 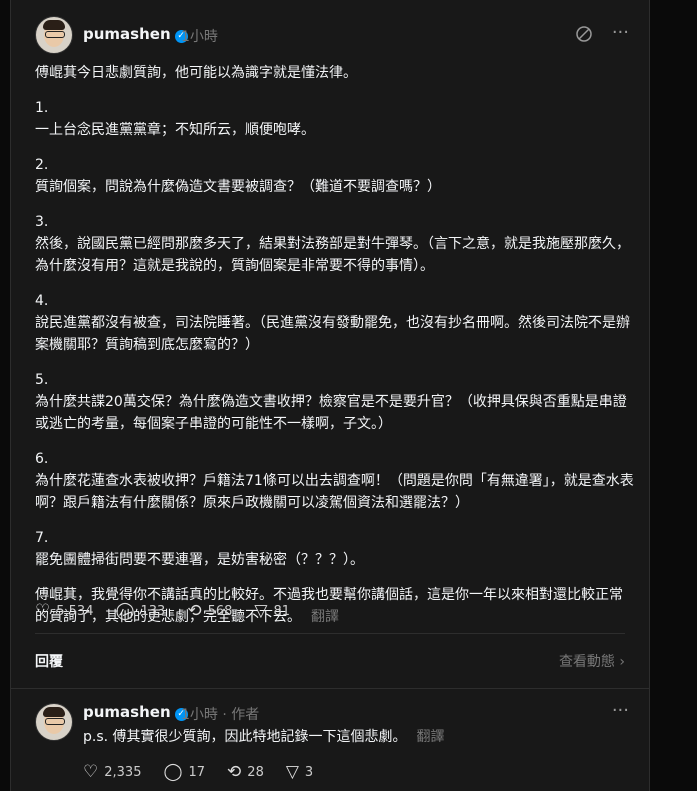 What do you see at coordinates (153, 611) in the screenshot?
I see `comment-count: 133` at bounding box center [153, 611].